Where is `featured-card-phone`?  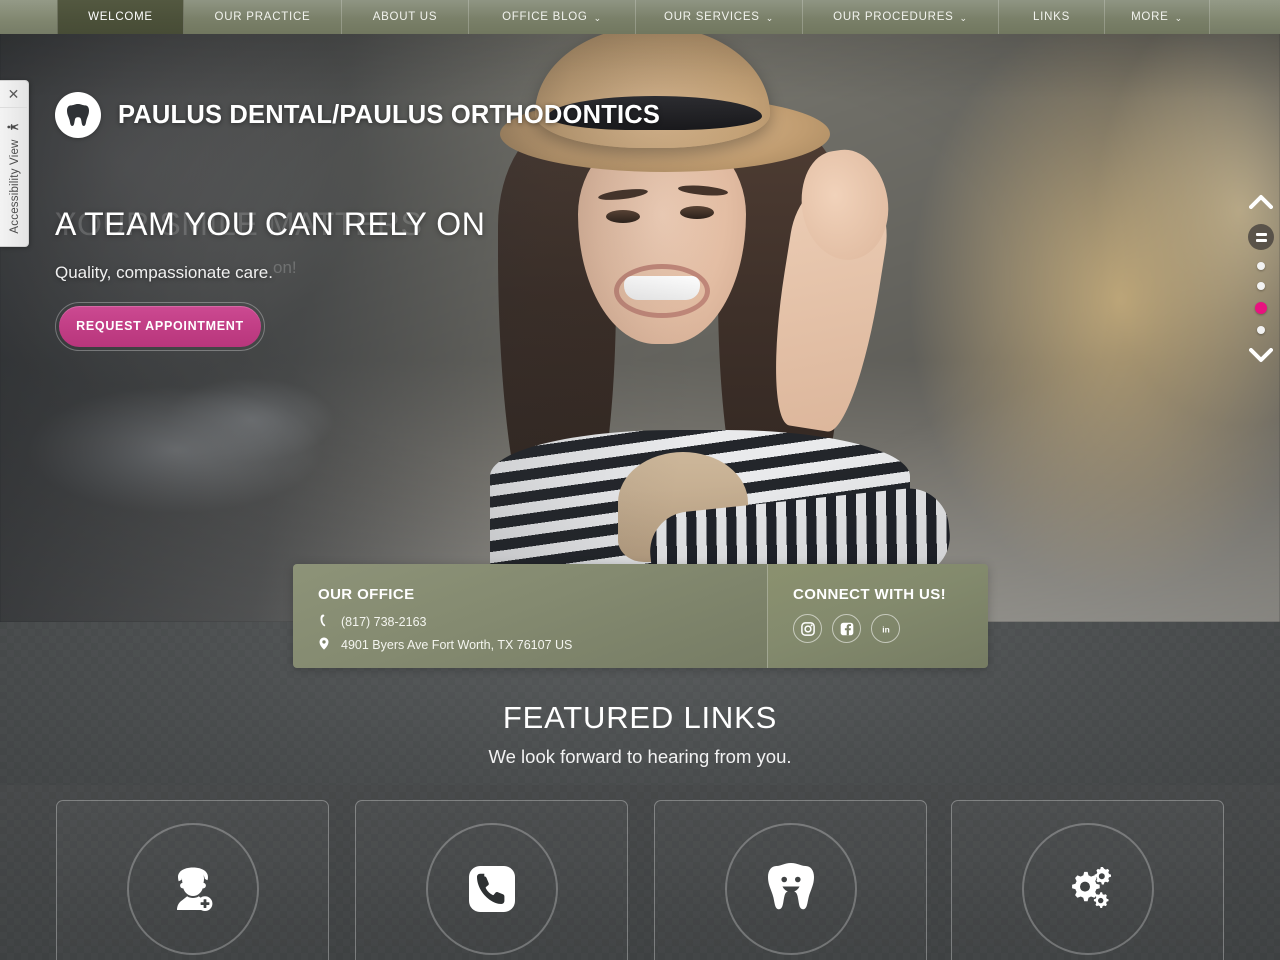 featured-card-phone is located at coordinates (491, 880).